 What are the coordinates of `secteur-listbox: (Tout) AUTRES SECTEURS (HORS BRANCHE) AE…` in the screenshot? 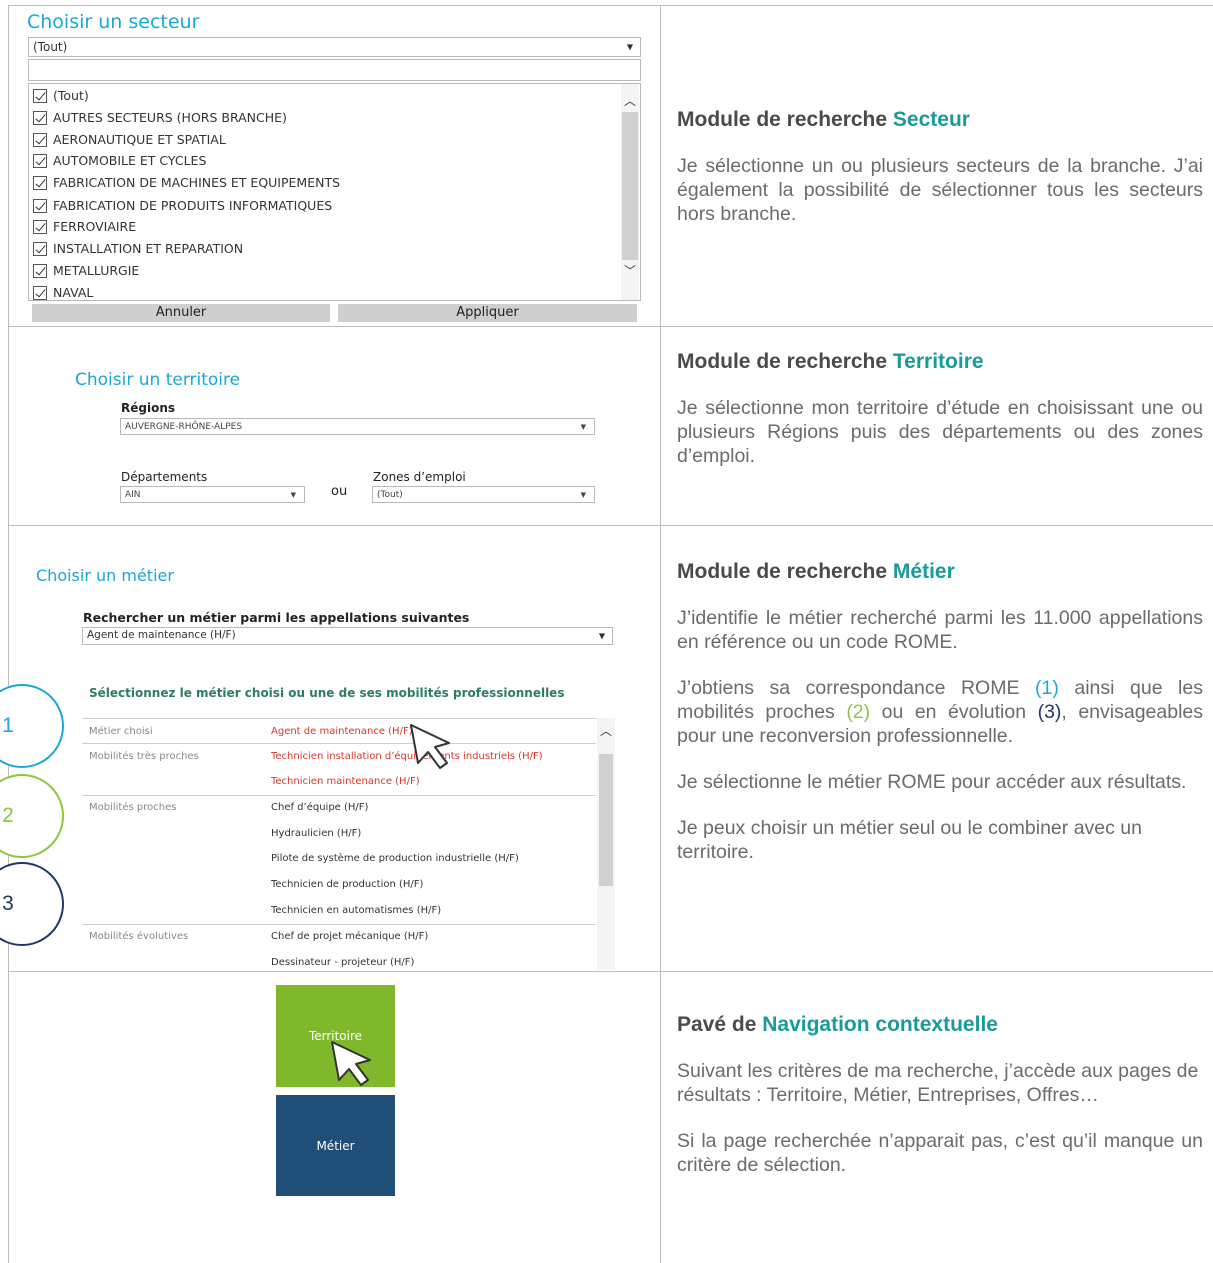 It's located at (334, 192).